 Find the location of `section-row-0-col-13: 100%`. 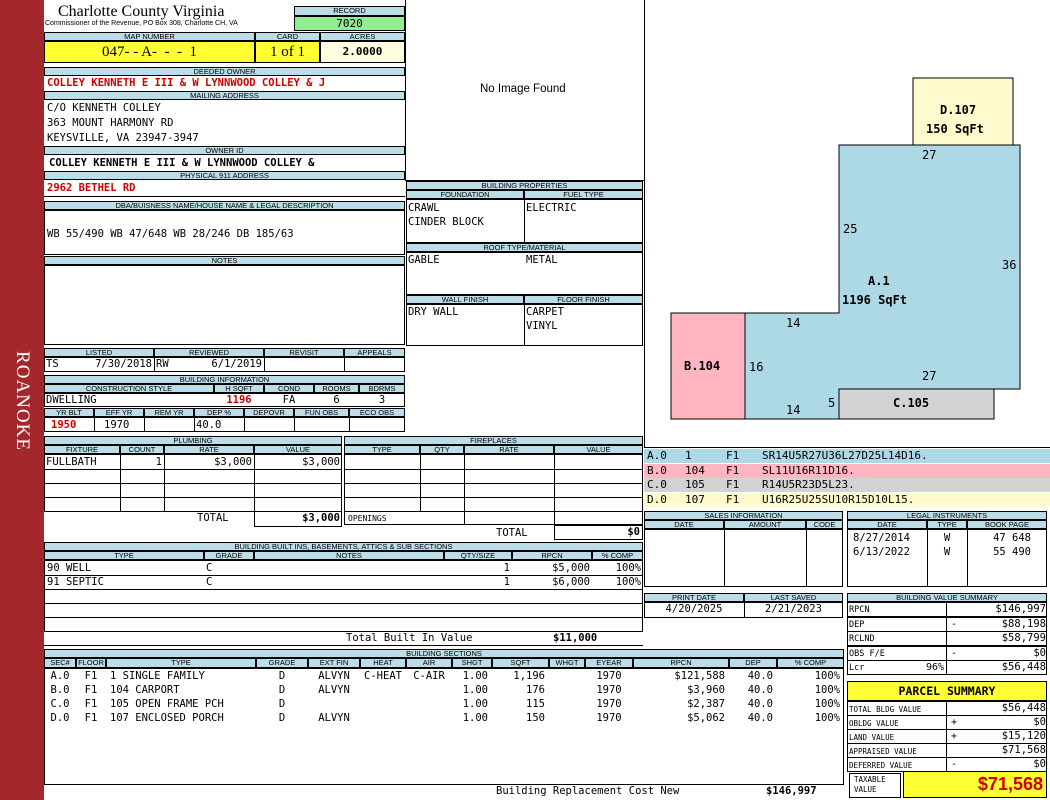

section-row-0-col-13: 100% is located at coordinates (827, 676).